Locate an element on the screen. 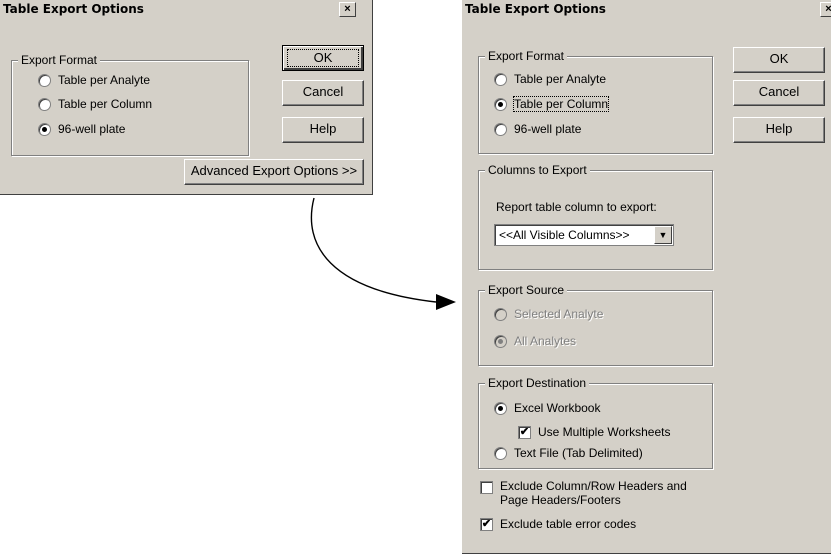 This screenshot has height=554, width=831. dropdown-arrow-icon: ▼ is located at coordinates (663, 235).